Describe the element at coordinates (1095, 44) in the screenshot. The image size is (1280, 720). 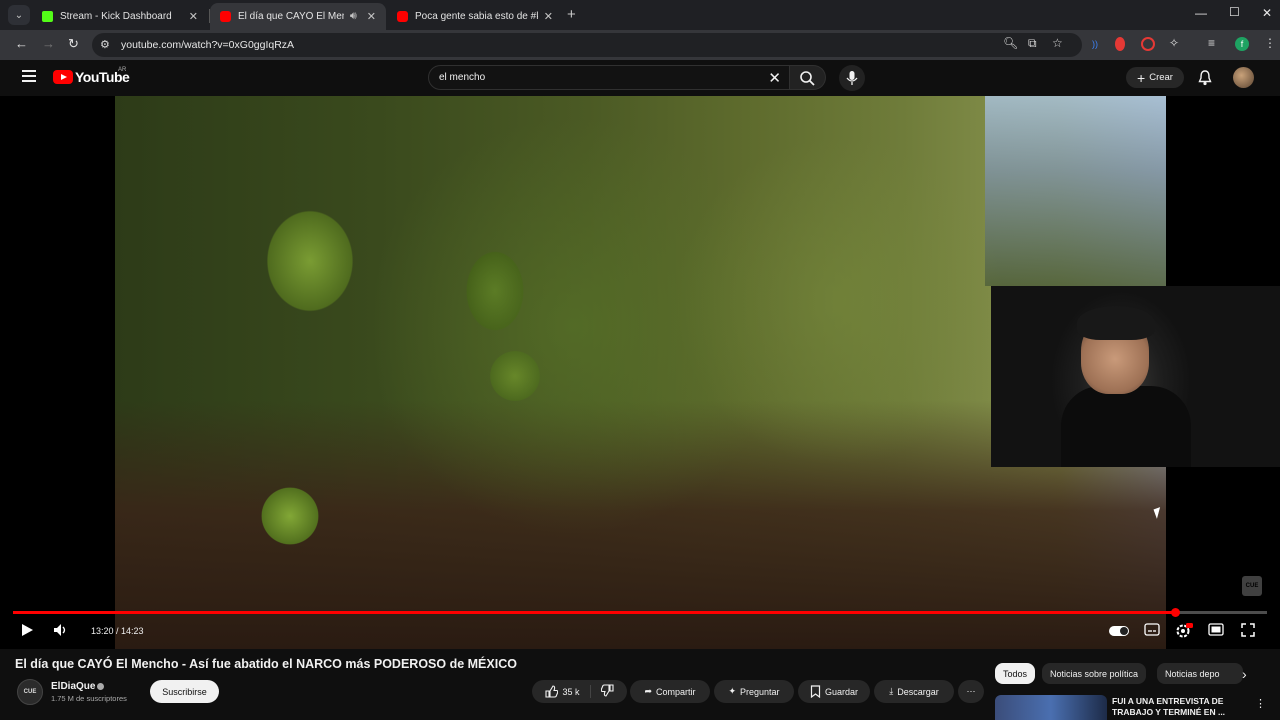
I see `extension-audio-icon: ))` at that location.